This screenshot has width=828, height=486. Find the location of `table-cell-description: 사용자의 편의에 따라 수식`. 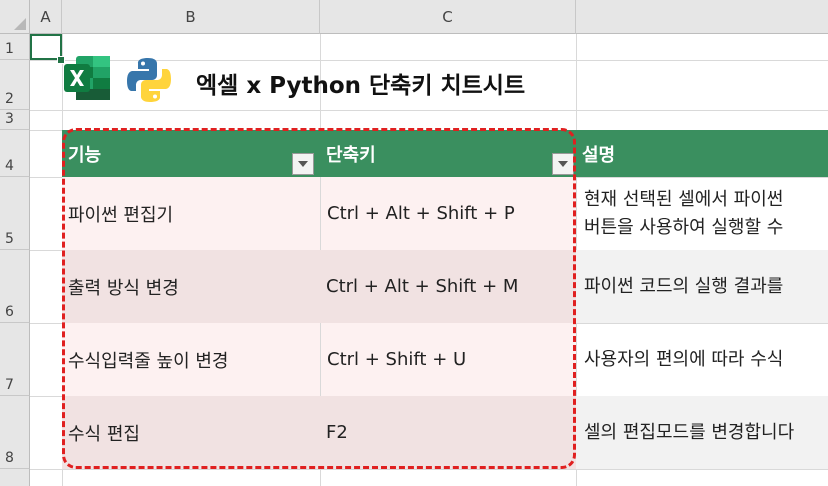

table-cell-description: 사용자의 편의에 따라 수식 is located at coordinates (702, 359).